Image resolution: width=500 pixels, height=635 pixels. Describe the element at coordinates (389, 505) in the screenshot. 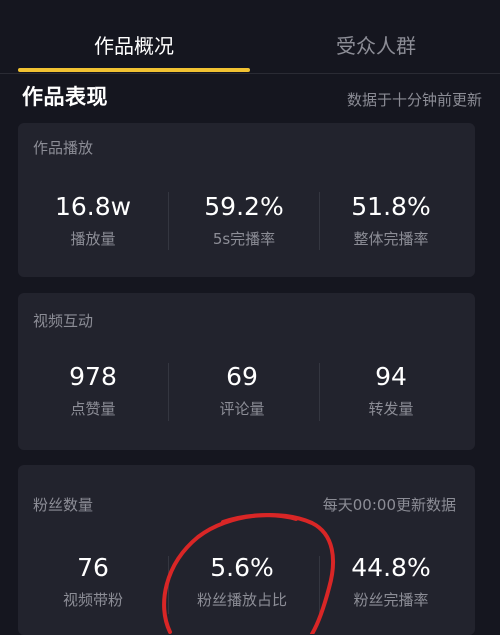

I see `daily-update-note: 每天00:00更新数据` at that location.